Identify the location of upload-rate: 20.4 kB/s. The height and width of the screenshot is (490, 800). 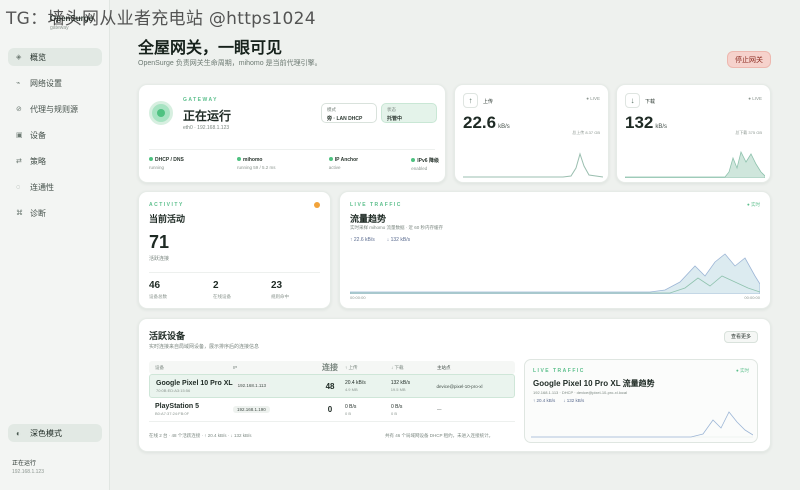
(355, 383).